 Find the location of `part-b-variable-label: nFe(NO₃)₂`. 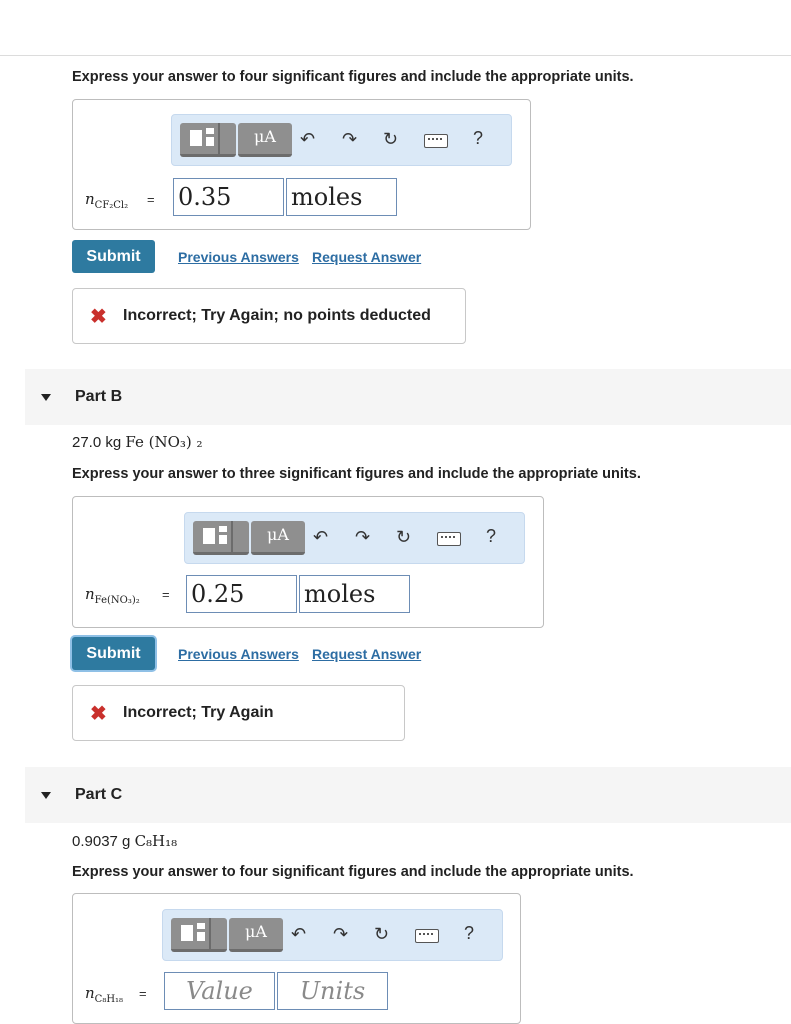

part-b-variable-label: nFe(NO₃)₂ is located at coordinates (112, 595).